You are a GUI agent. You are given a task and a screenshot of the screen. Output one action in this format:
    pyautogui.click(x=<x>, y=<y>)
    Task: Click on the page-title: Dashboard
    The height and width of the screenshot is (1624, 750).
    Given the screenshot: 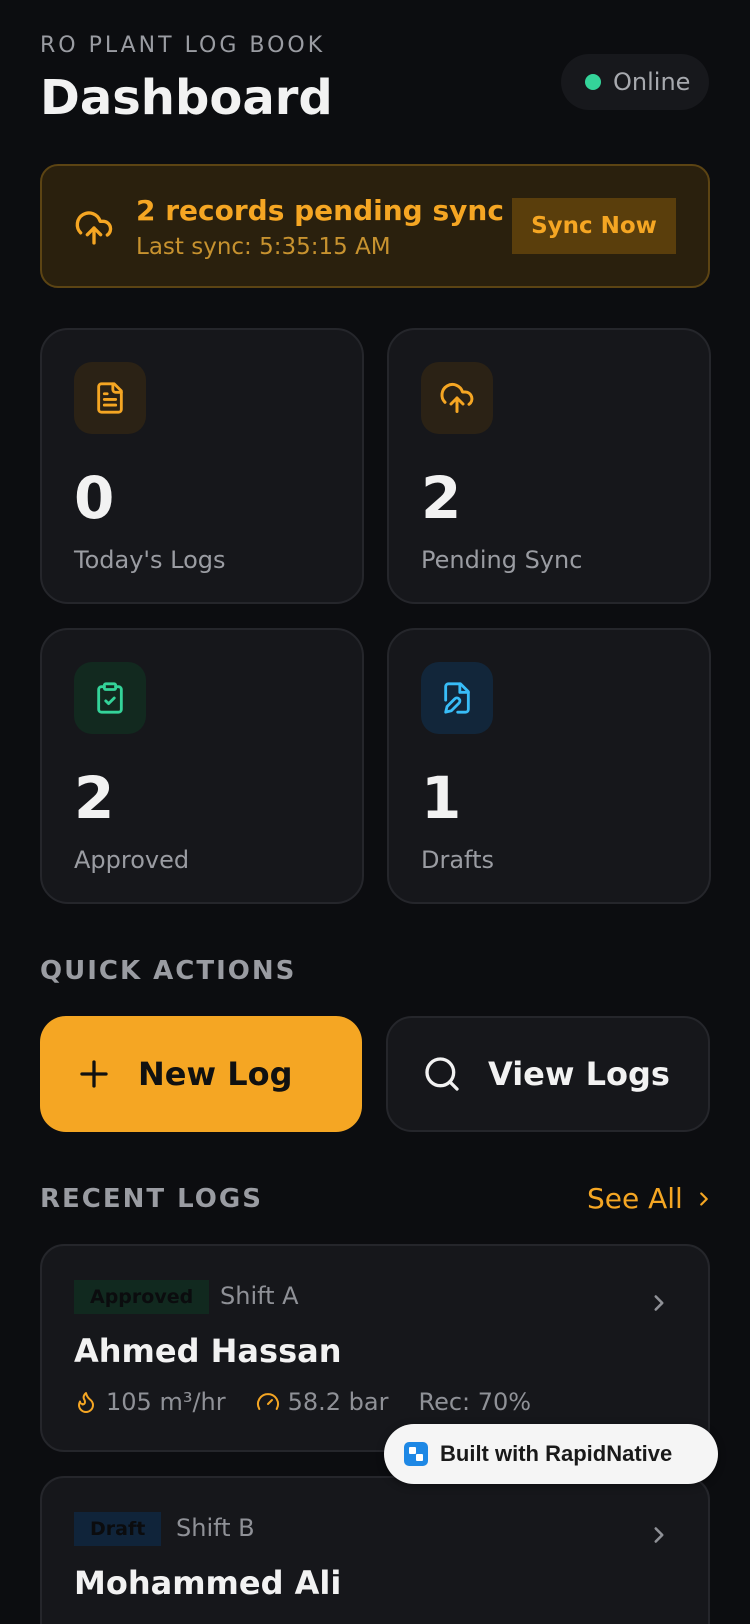 What is the action you would take?
    pyautogui.click(x=186, y=98)
    